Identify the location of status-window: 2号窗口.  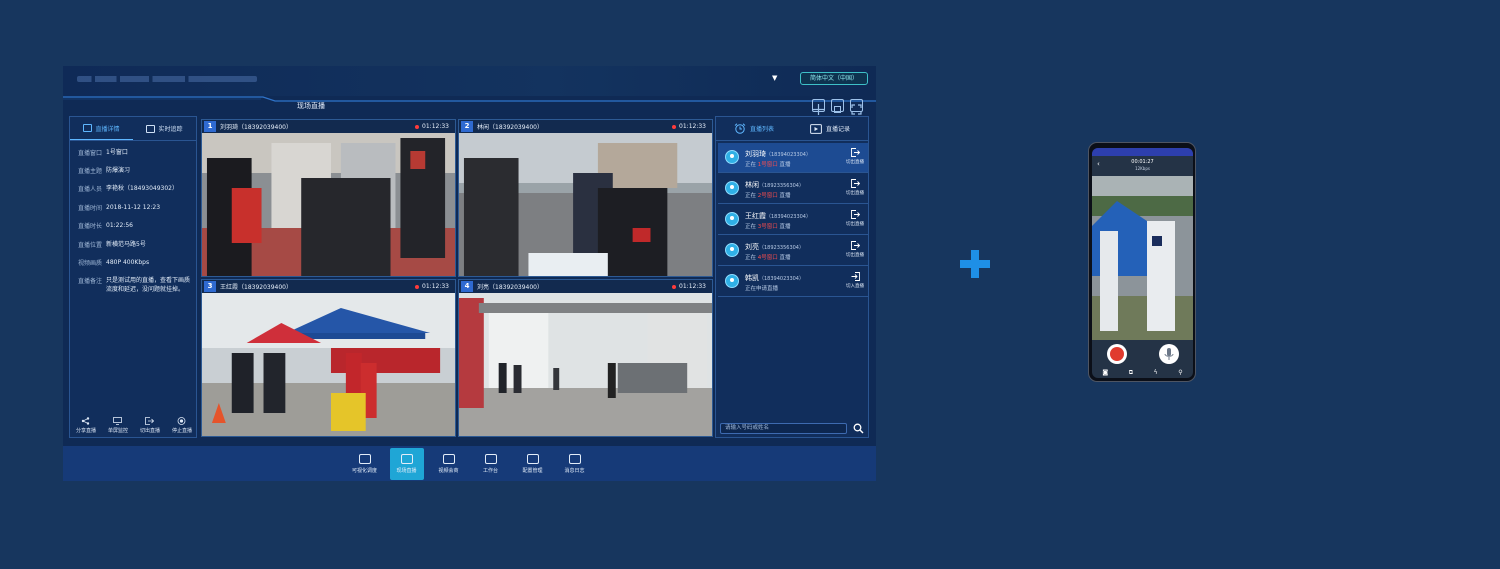
(767, 196).